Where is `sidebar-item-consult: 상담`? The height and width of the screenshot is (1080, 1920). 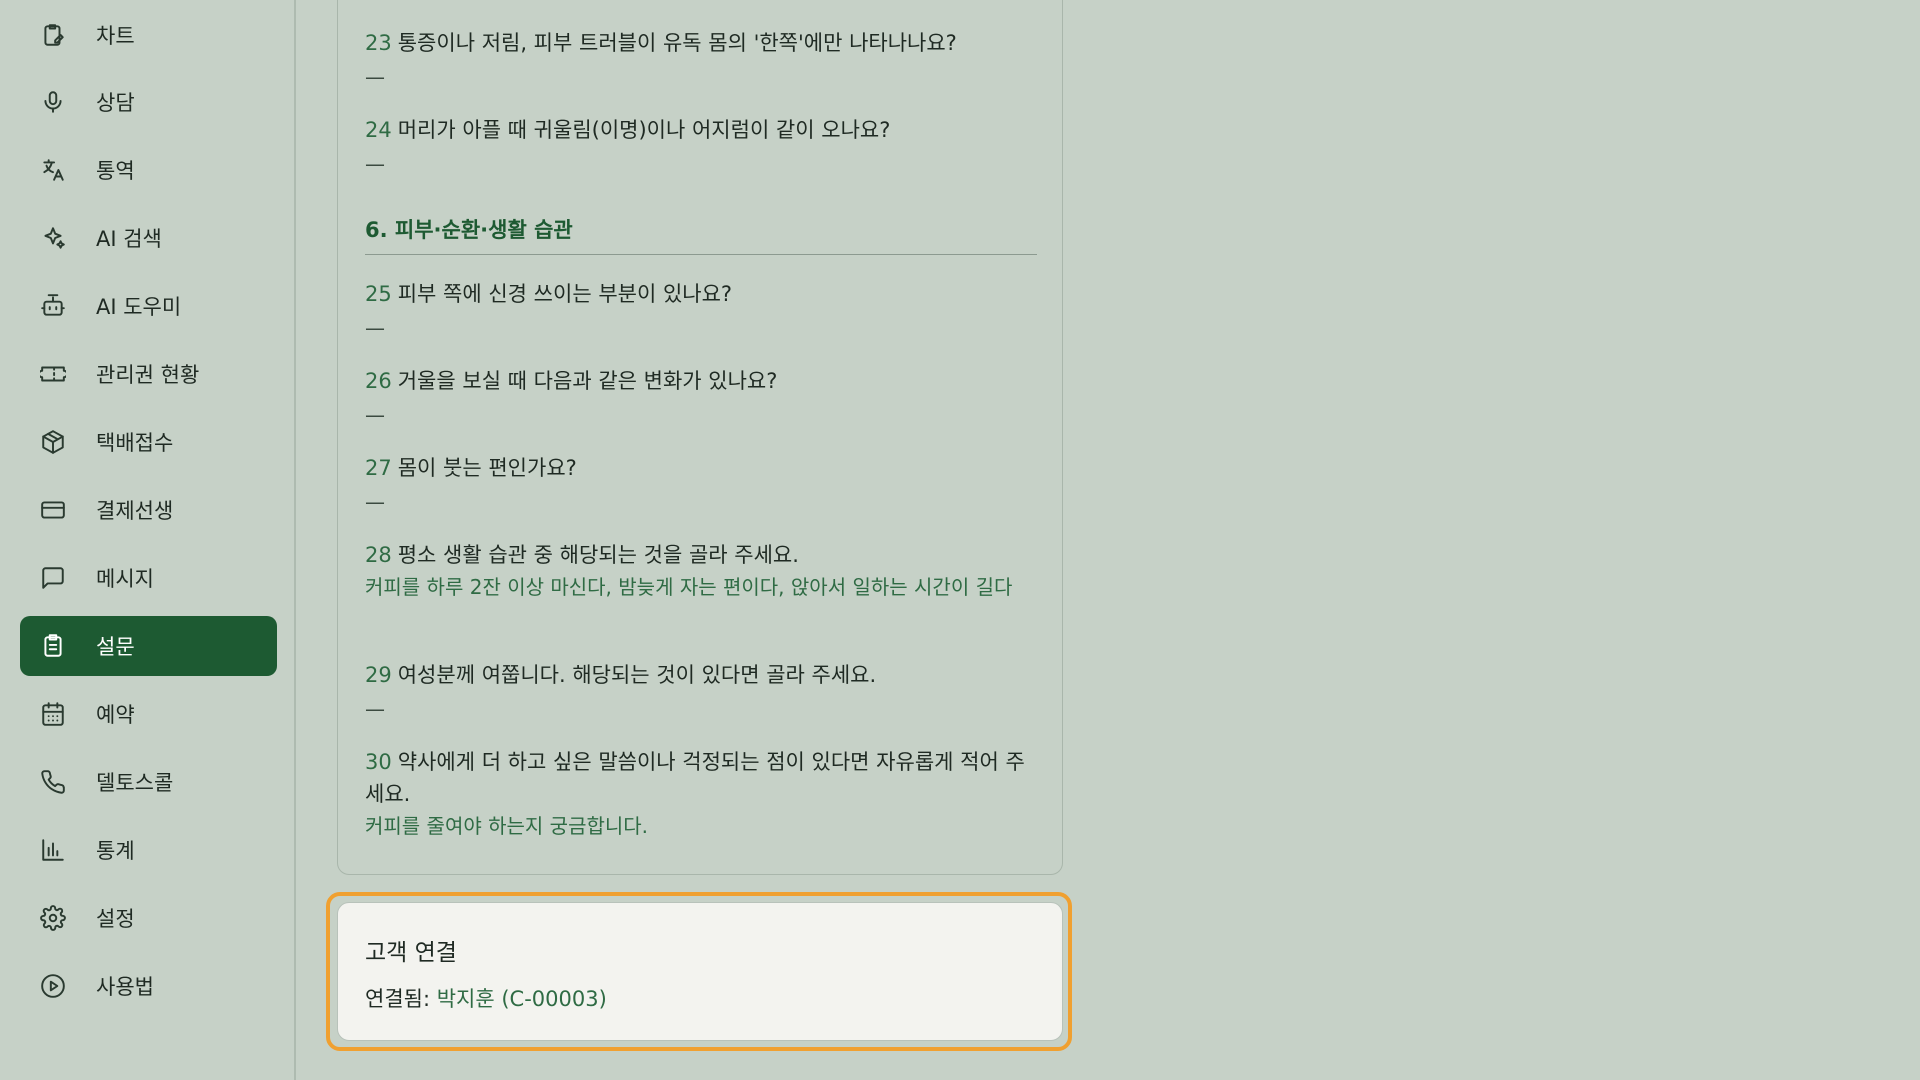 sidebar-item-consult: 상담 is located at coordinates (148, 102).